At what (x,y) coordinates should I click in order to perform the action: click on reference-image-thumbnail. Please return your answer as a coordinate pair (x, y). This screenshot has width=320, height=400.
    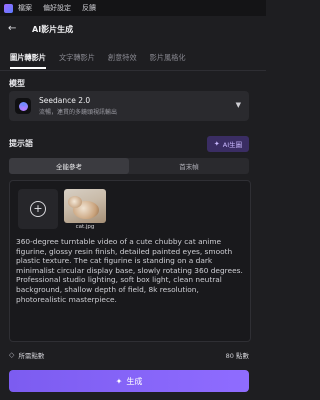
    Looking at the image, I should click on (85, 206).